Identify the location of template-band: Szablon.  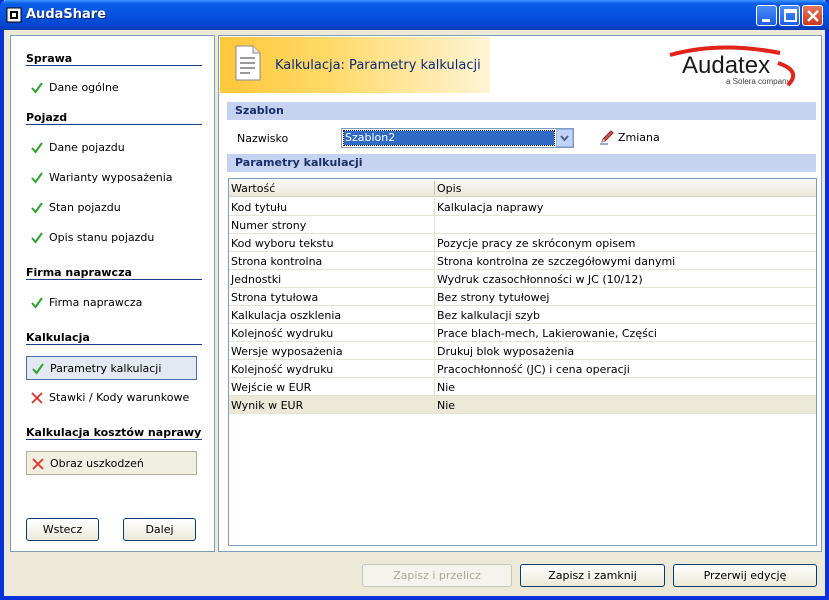
(521, 111).